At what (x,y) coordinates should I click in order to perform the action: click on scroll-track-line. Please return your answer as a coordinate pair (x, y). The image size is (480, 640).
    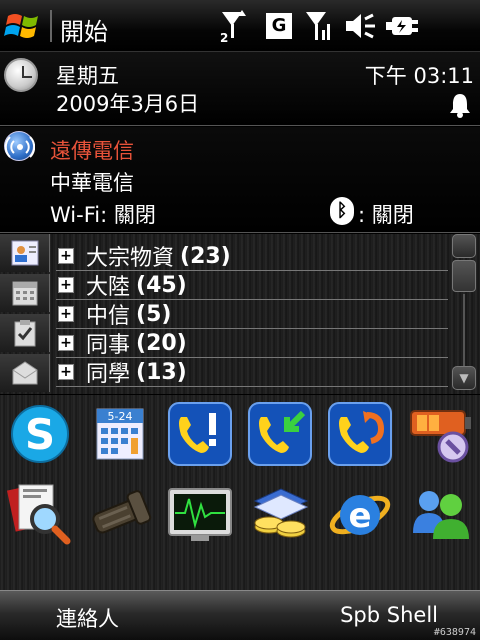
    Looking at the image, I should click on (464, 330).